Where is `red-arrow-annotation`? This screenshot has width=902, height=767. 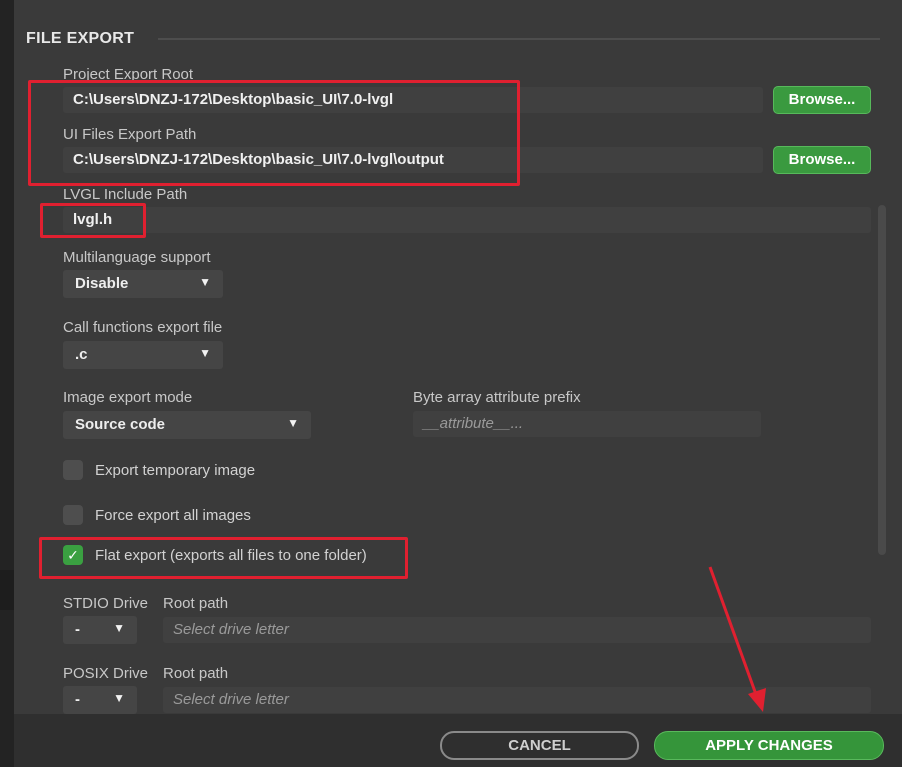
red-arrow-annotation is located at coordinates (737, 639).